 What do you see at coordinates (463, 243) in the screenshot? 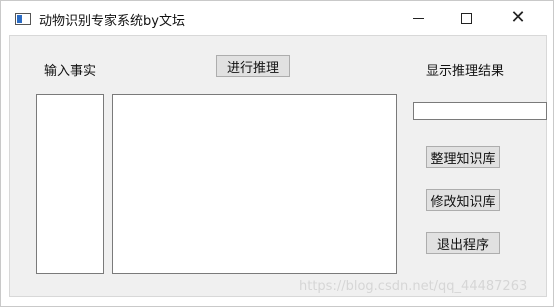
I see `exit-button: 退出程序` at bounding box center [463, 243].